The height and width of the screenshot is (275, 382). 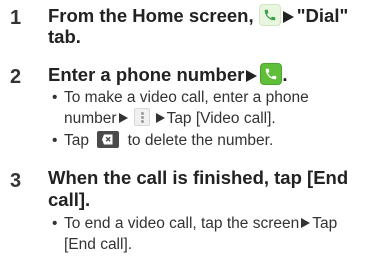 I want to click on step-2-heading-prefix: Enter a phone number, so click(x=146, y=74).